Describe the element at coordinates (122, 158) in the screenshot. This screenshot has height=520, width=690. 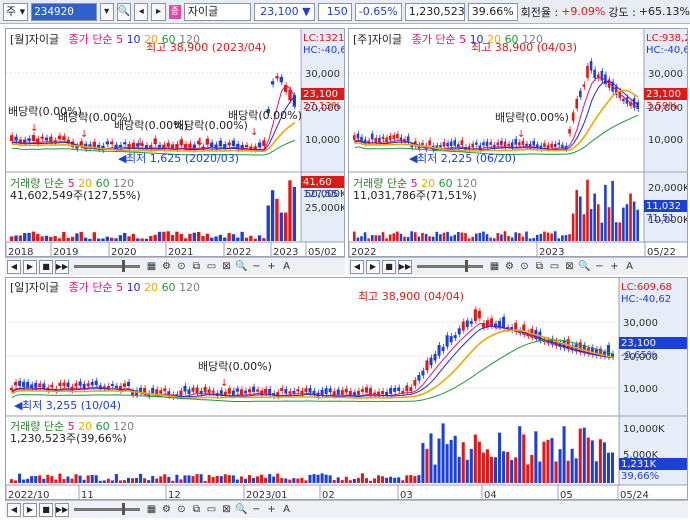
I see `low-arrow-icon: ◀` at that location.